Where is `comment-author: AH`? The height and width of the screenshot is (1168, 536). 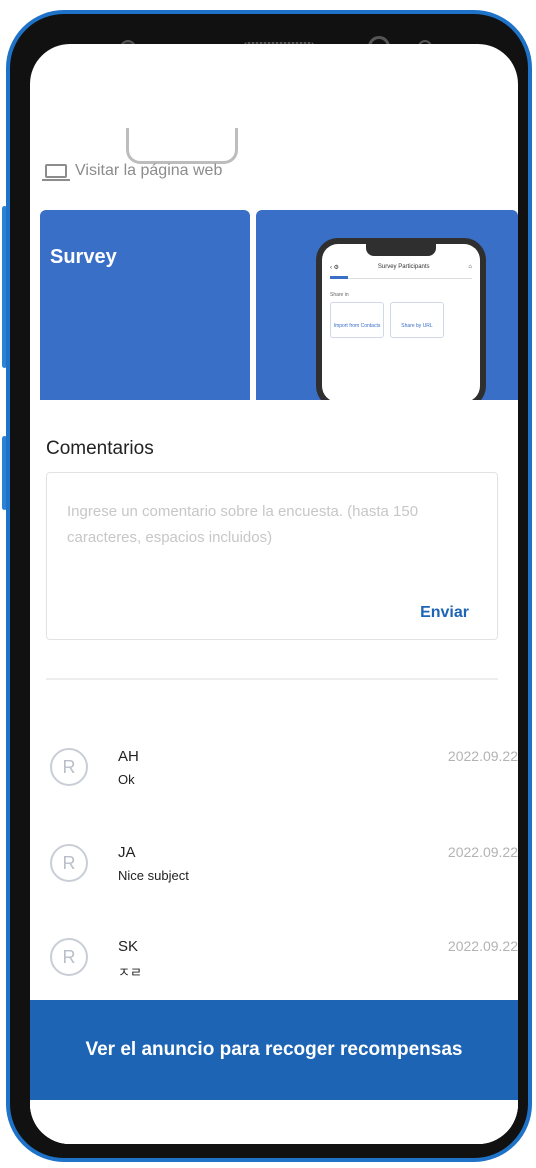
comment-author: AH is located at coordinates (128, 756).